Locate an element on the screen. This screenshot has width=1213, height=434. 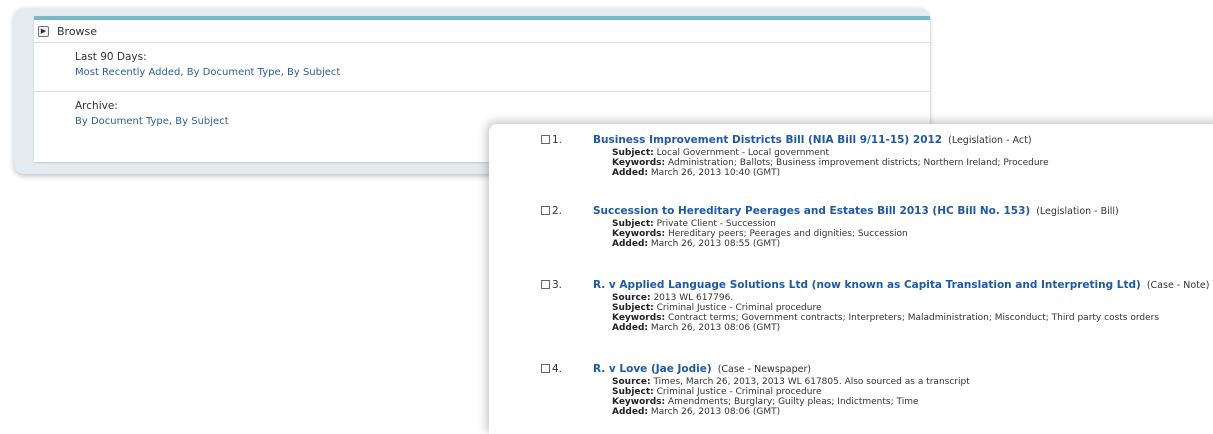
result-doctype: (Case - Note) is located at coordinates (1178, 285).